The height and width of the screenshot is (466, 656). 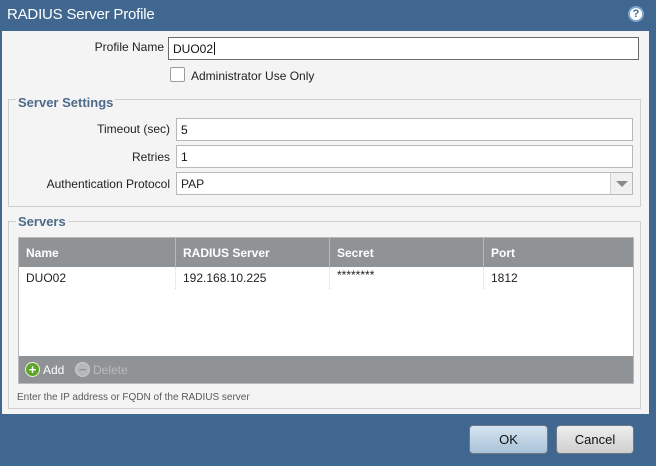 What do you see at coordinates (54, 370) in the screenshot?
I see `add-label: Add` at bounding box center [54, 370].